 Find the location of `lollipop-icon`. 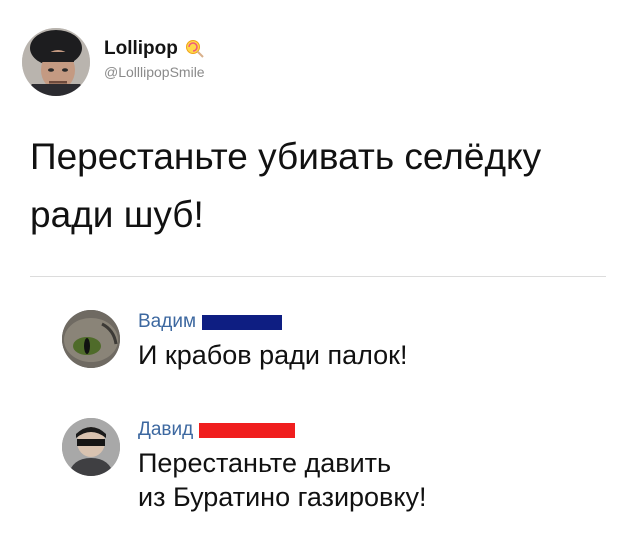

lollipop-icon is located at coordinates (195, 49).